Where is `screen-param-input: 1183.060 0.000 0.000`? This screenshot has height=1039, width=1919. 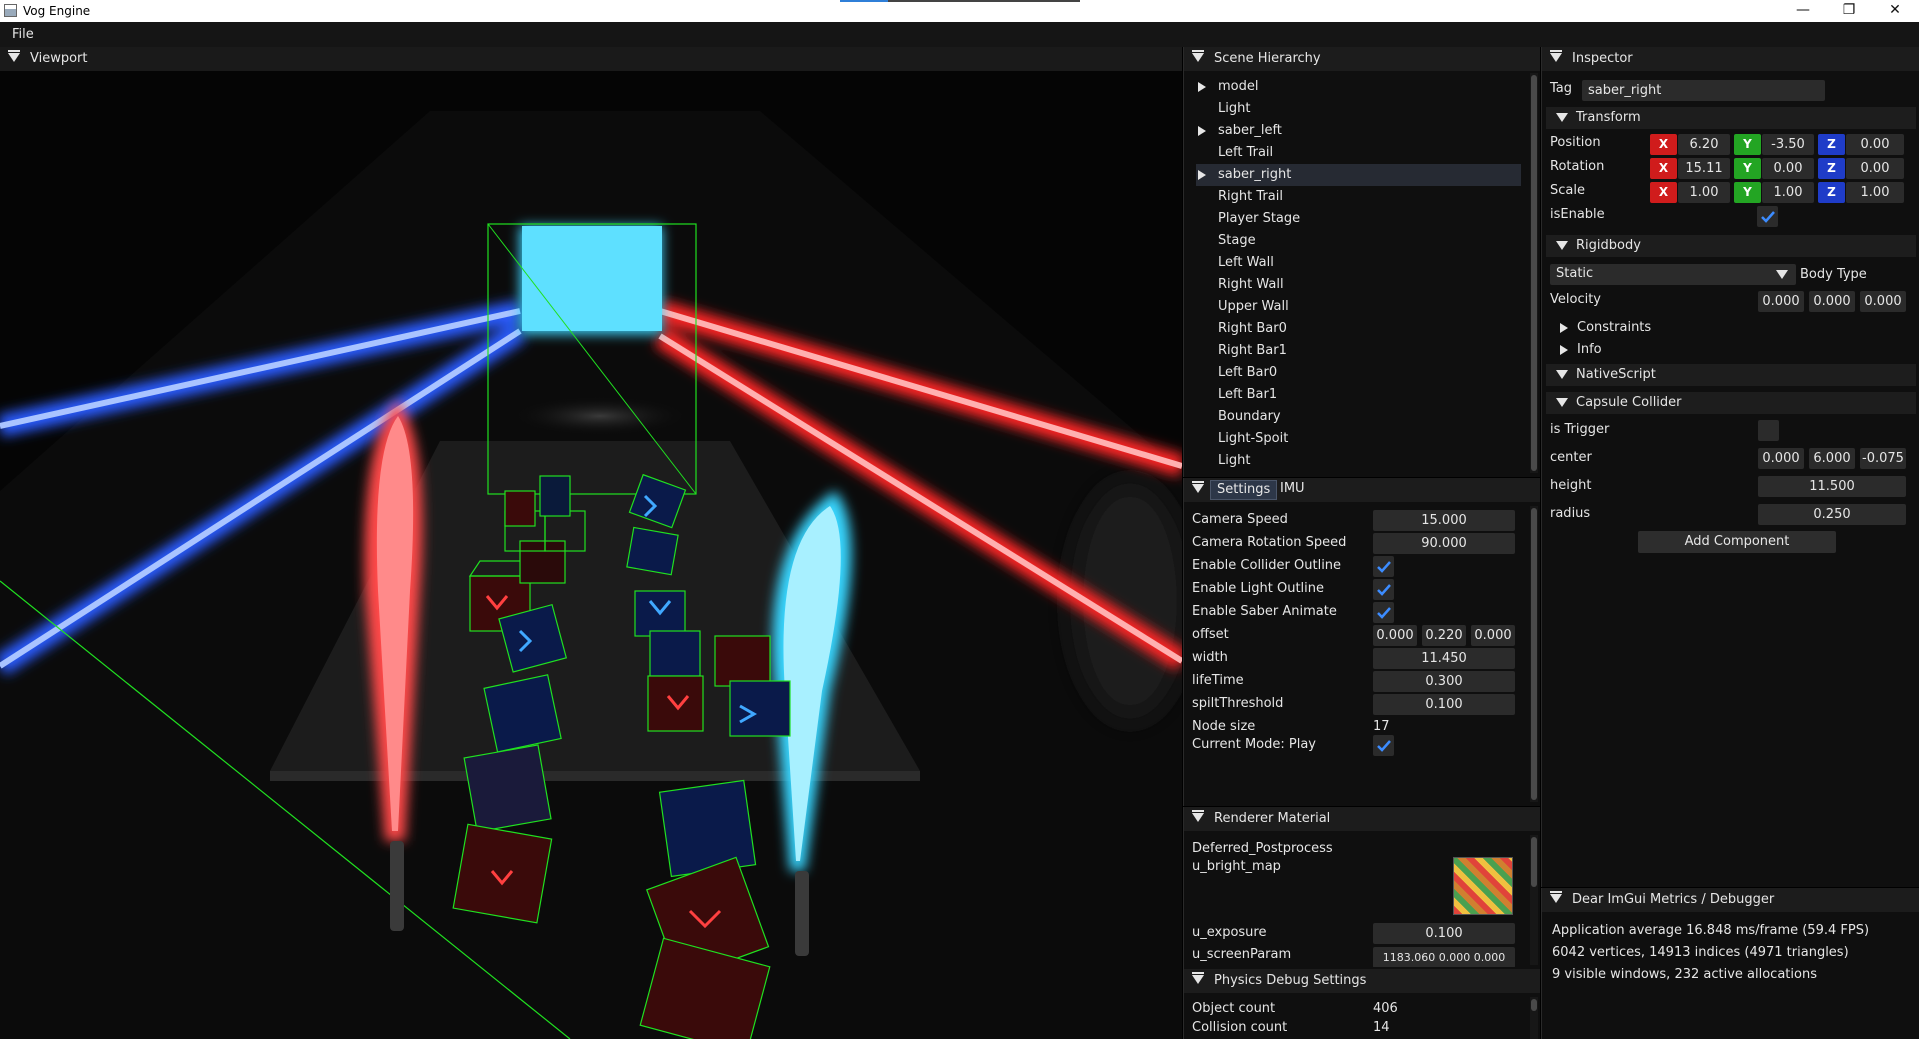
screen-param-input: 1183.060 0.000 0.000 is located at coordinates (1444, 957).